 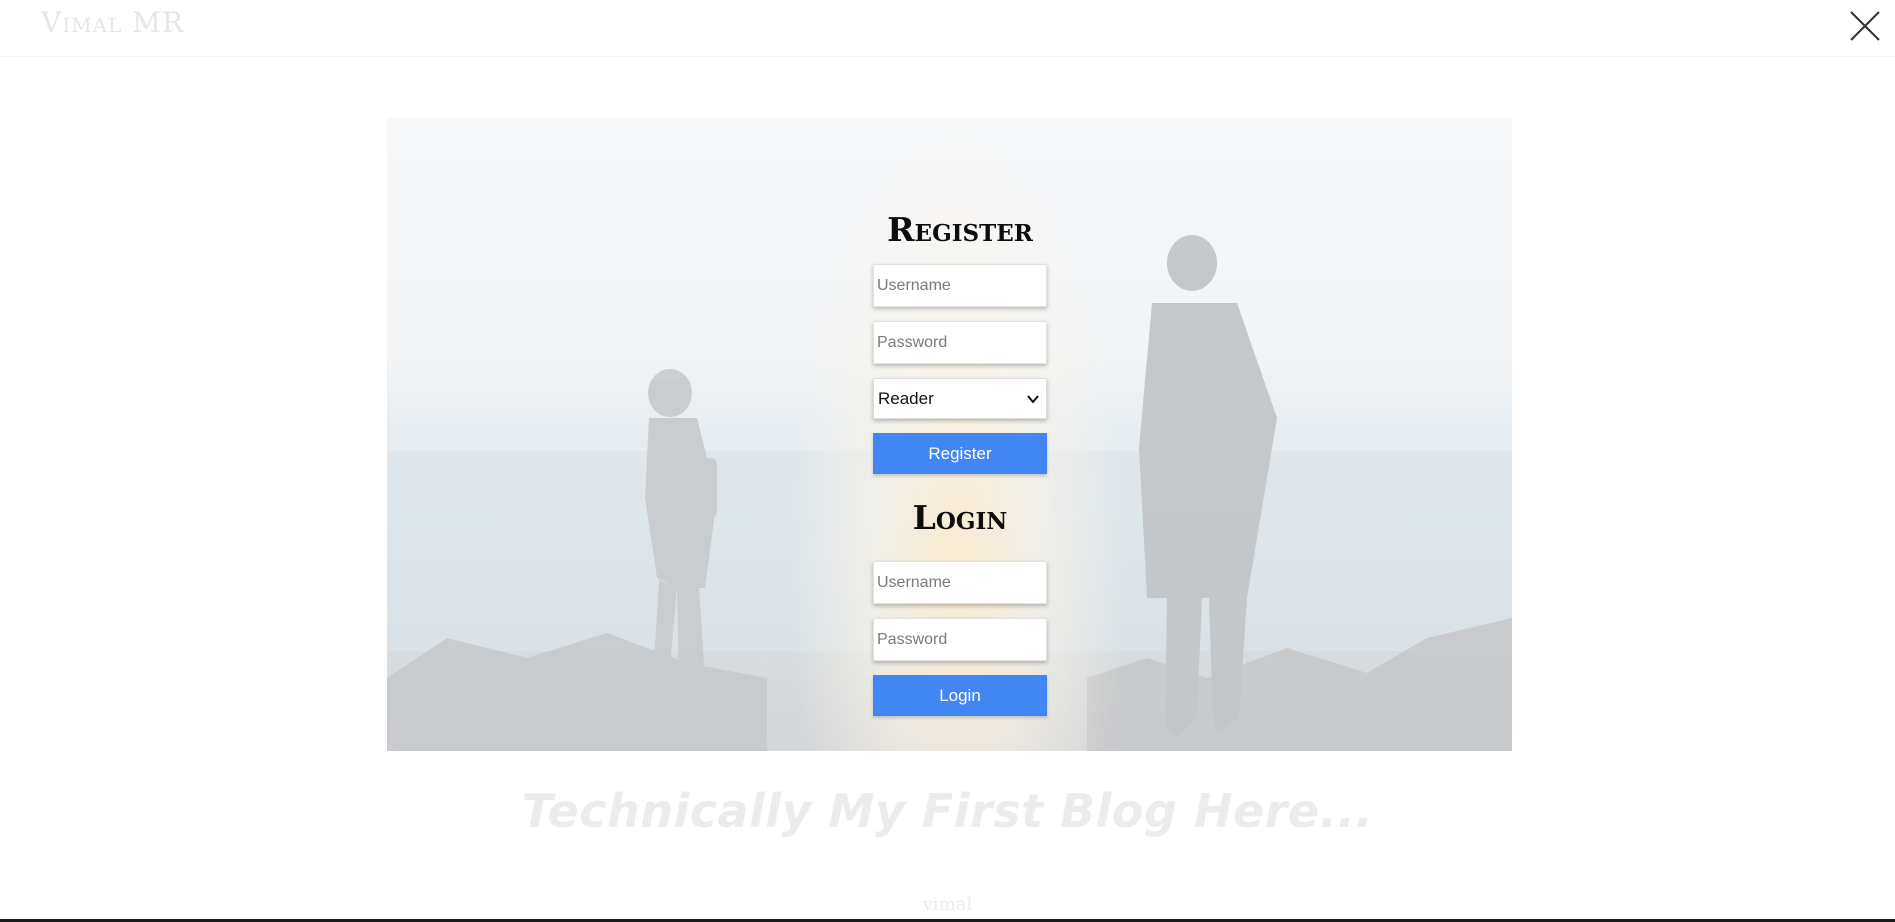 I want to click on register-button: Register, so click(x=960, y=453).